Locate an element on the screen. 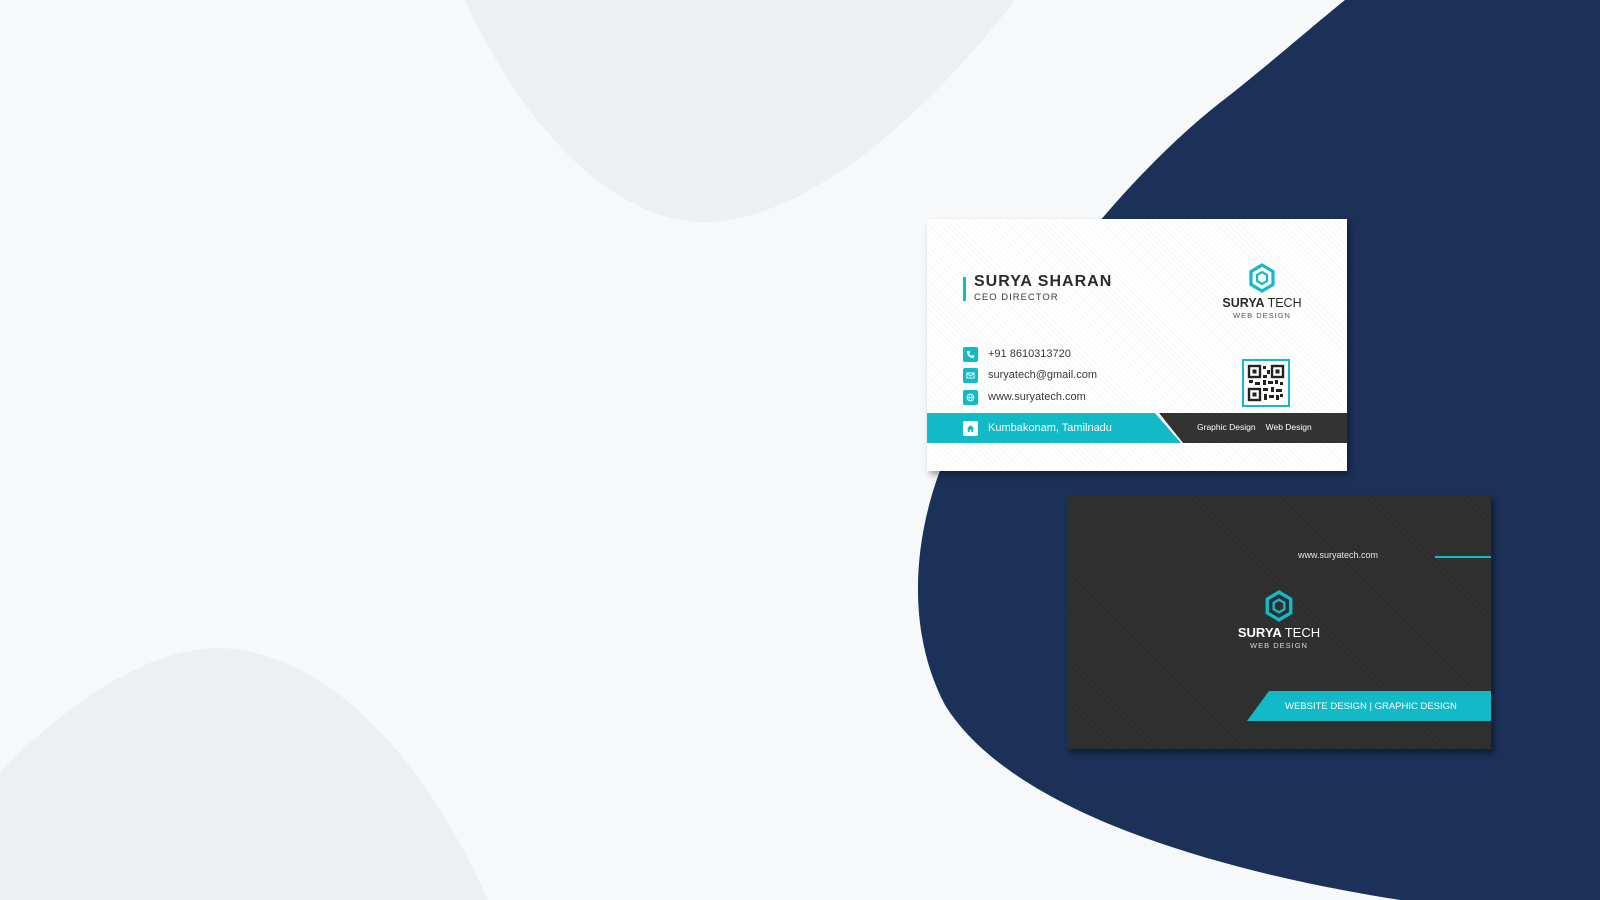  website-url: www.suryatech.com is located at coordinates (1337, 555).